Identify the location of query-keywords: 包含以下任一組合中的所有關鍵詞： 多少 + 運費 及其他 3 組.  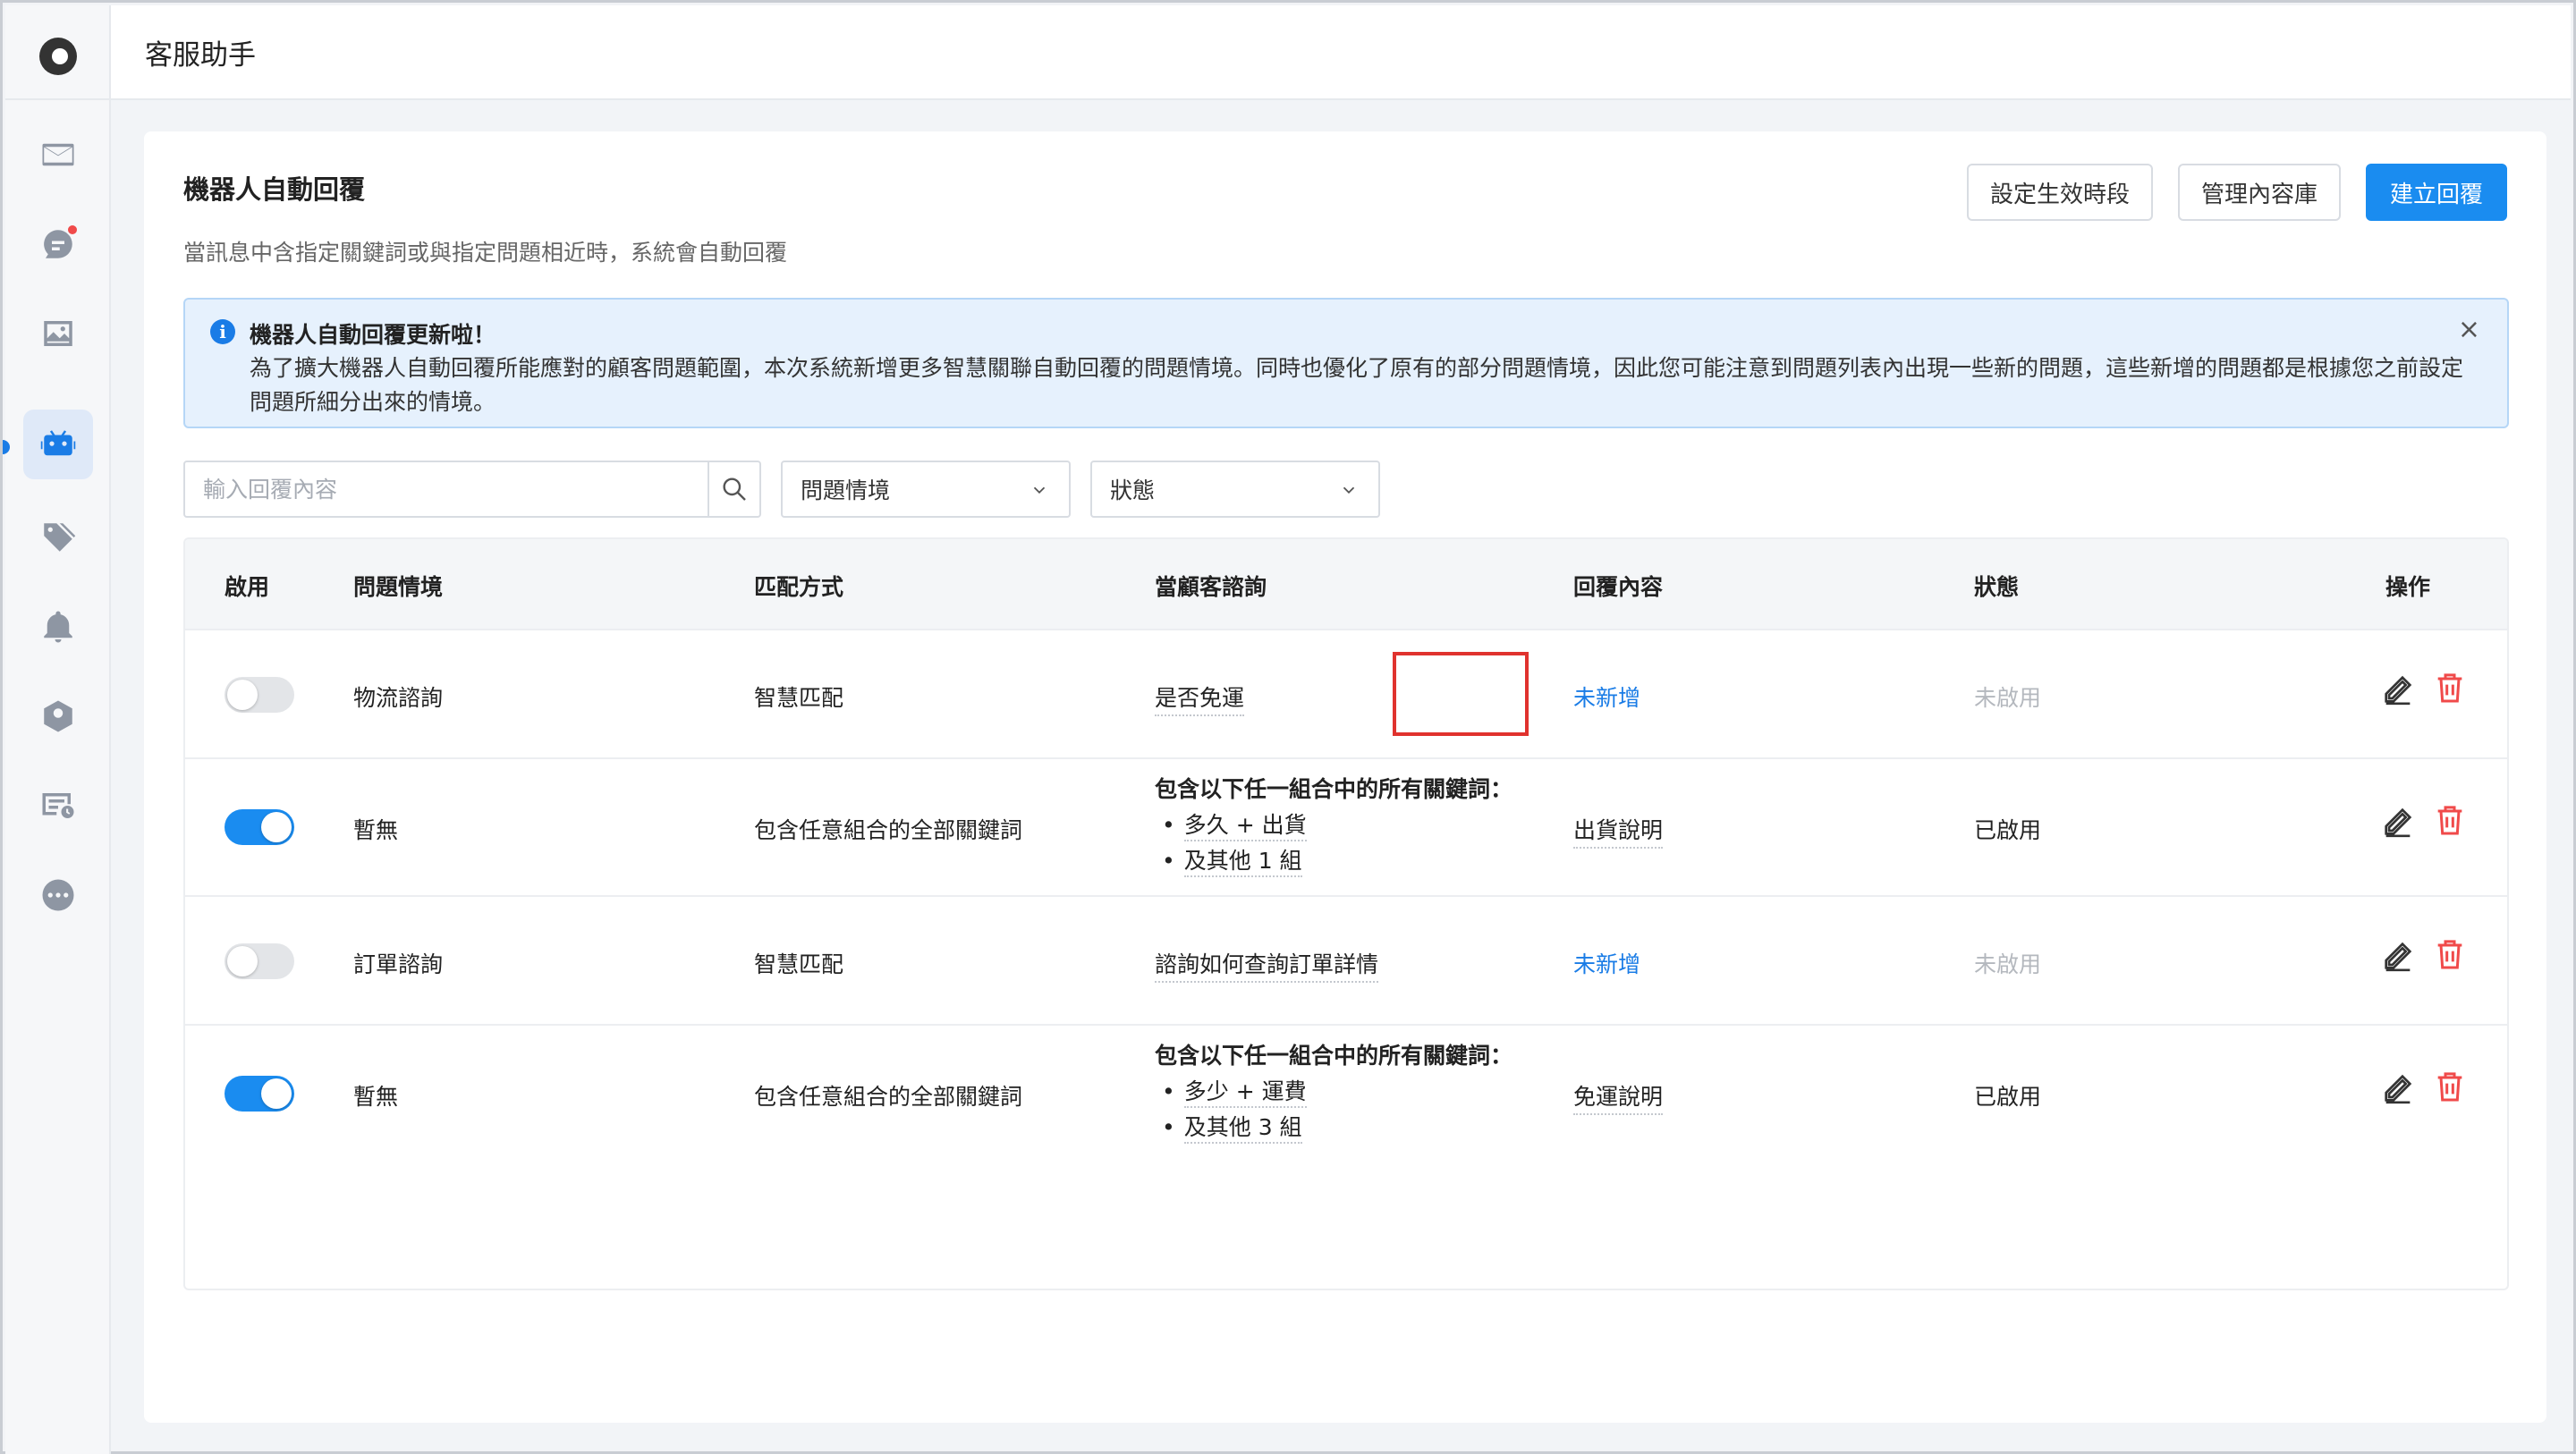
(1334, 1092).